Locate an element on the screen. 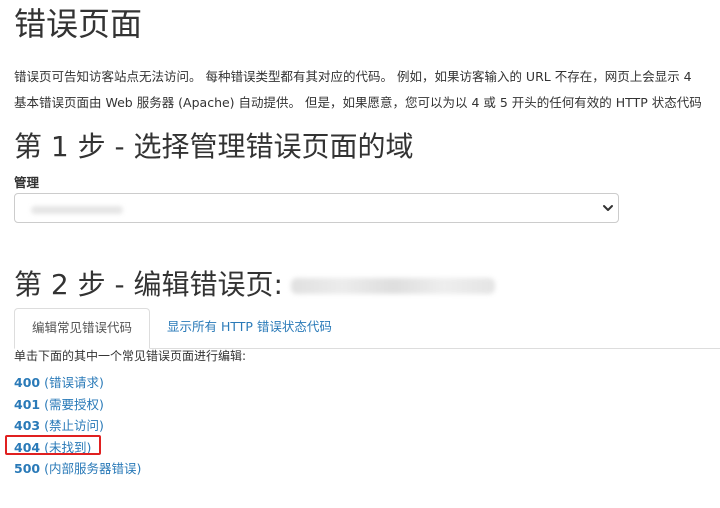 The height and width of the screenshot is (508, 720). error-code-label: (需要授权) is located at coordinates (74, 404).